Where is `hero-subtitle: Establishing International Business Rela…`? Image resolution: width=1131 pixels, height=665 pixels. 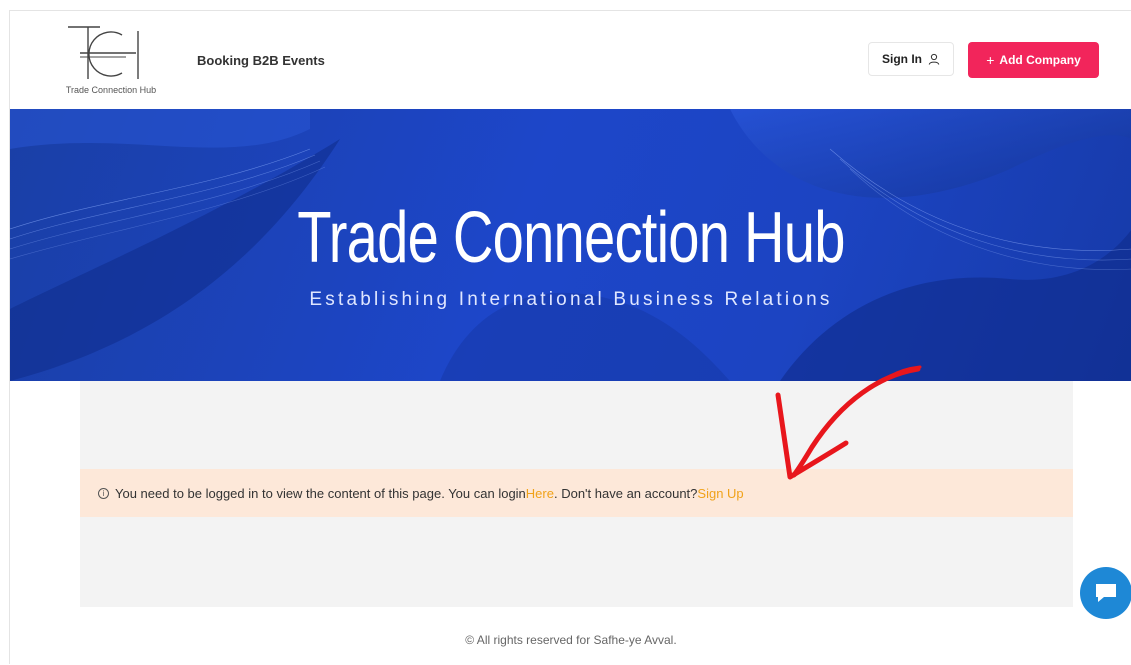
hero-subtitle: Establishing International Business Rela… is located at coordinates (571, 299).